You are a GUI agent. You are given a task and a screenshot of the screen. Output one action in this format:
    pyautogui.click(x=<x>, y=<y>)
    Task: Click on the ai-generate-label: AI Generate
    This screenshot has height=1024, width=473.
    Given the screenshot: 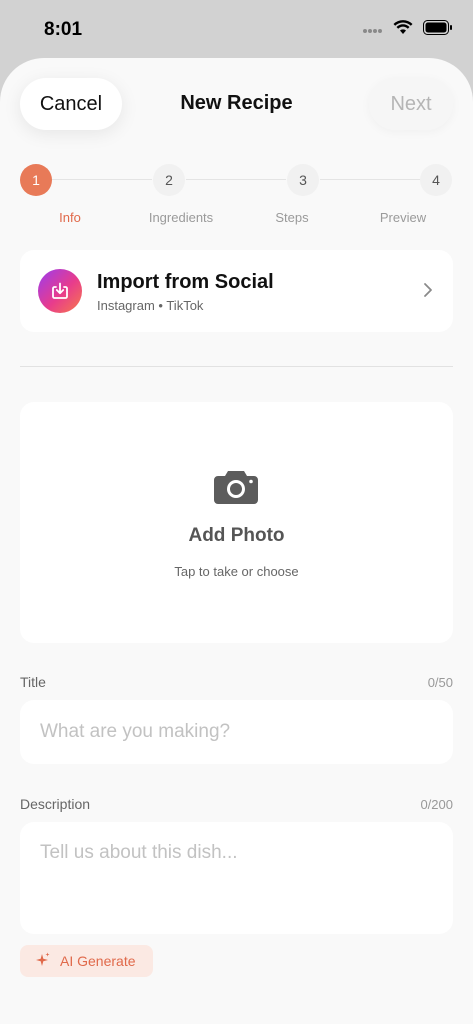 What is the action you would take?
    pyautogui.click(x=98, y=961)
    